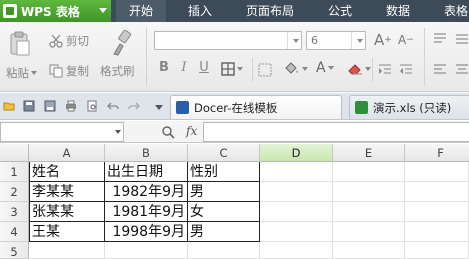 The width and height of the screenshot is (469, 259). What do you see at coordinates (265, 70) in the screenshot?
I see `merge-cells-icon` at bounding box center [265, 70].